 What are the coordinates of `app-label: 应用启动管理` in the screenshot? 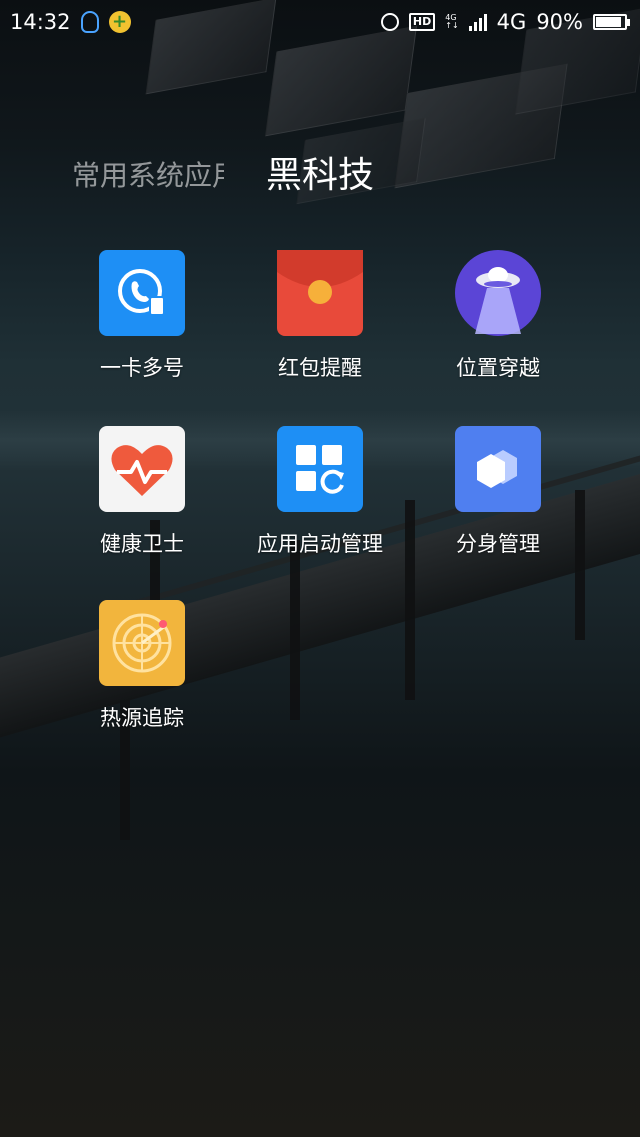 It's located at (320, 544).